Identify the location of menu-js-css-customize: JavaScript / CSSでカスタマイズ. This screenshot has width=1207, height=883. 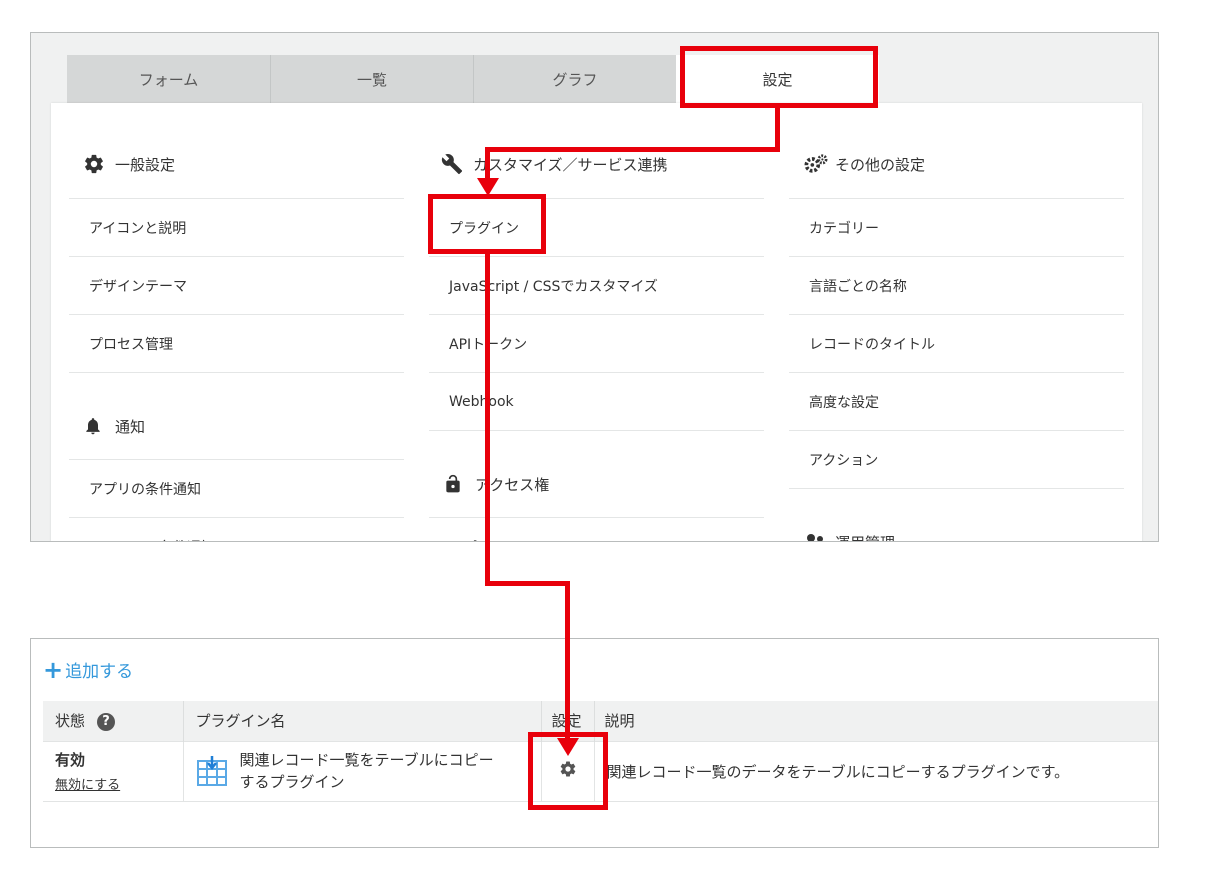
(596, 285).